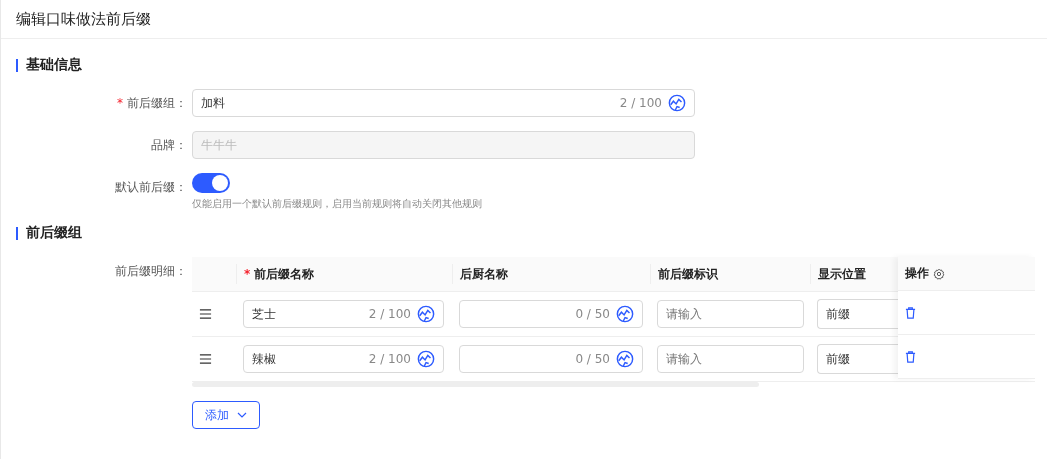 Image resolution: width=1047 pixels, height=459 pixels. Describe the element at coordinates (939, 273) in the screenshot. I see `settings-icon` at that location.